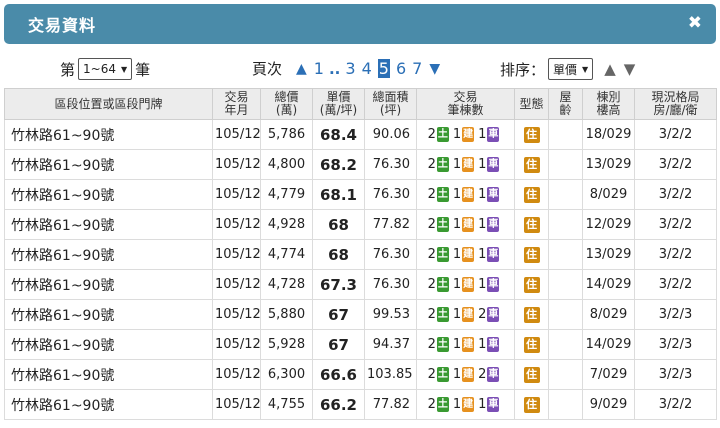 The width and height of the screenshot is (720, 428). Describe the element at coordinates (301, 69) in the screenshot. I see `prev-page-icon: ▲` at that location.